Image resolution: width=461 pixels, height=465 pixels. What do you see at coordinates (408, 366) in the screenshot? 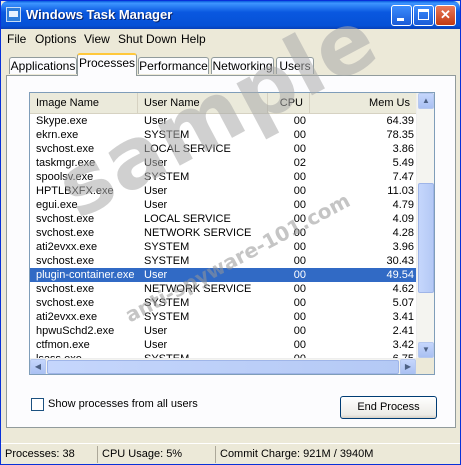
I see `scroll-right-button: ▶` at bounding box center [408, 366].